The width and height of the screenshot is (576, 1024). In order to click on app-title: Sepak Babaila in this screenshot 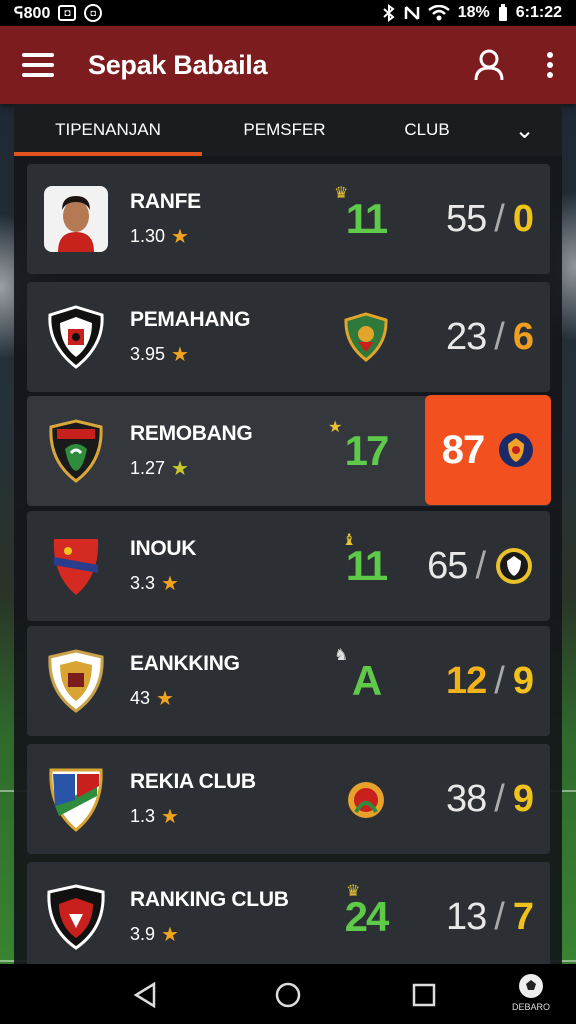, I will do `click(178, 64)`.